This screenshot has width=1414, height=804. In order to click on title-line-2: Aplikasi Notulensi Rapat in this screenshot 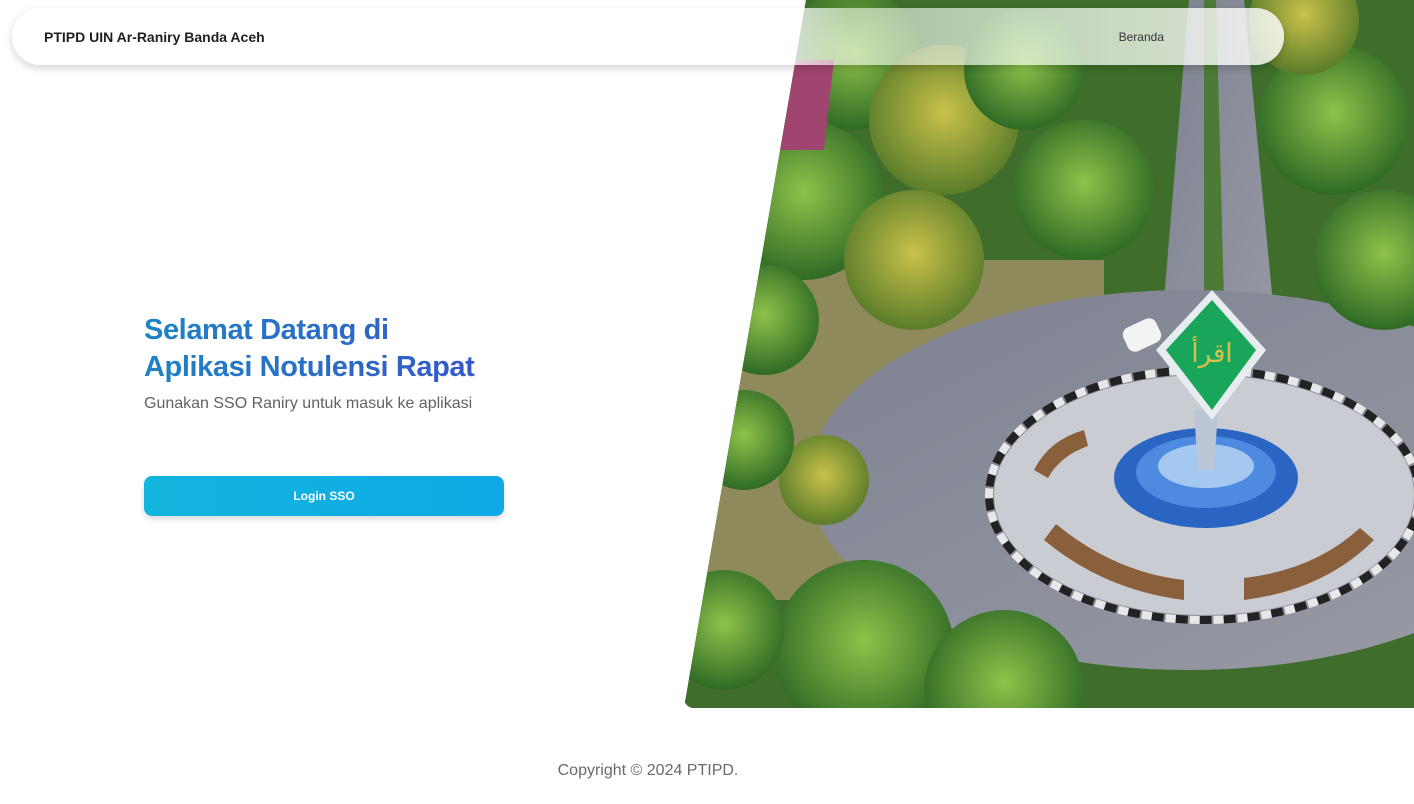, I will do `click(309, 367)`.